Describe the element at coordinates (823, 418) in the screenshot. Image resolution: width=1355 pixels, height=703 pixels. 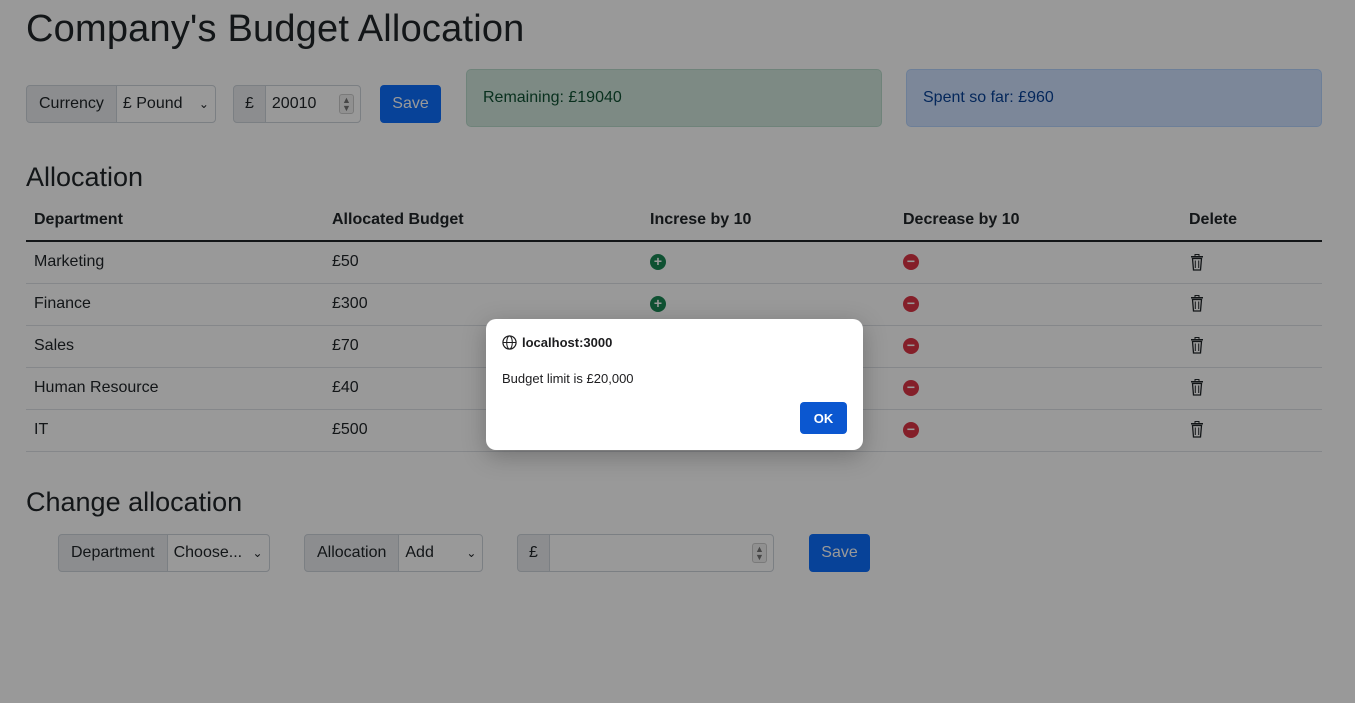
I see `dialog-ok-button: OK` at that location.